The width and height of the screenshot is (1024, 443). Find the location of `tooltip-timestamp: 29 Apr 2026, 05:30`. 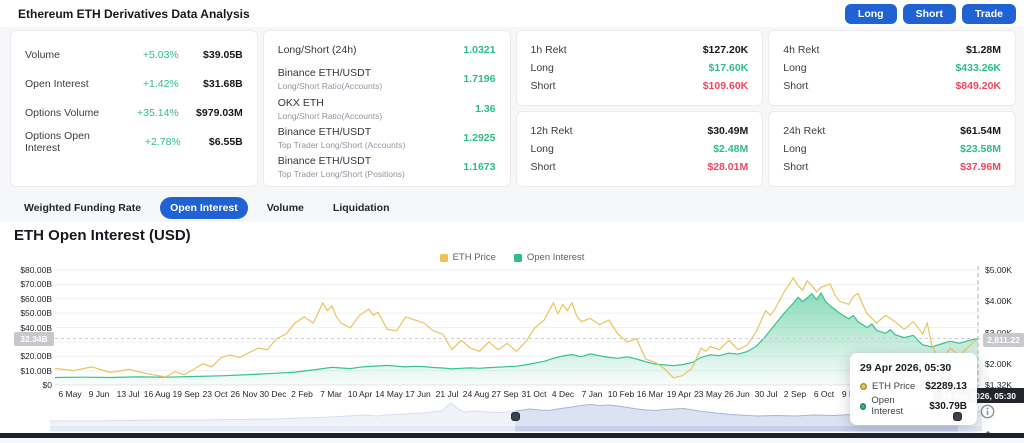

tooltip-timestamp: 29 Apr 2026, 05:30 is located at coordinates (906, 368).